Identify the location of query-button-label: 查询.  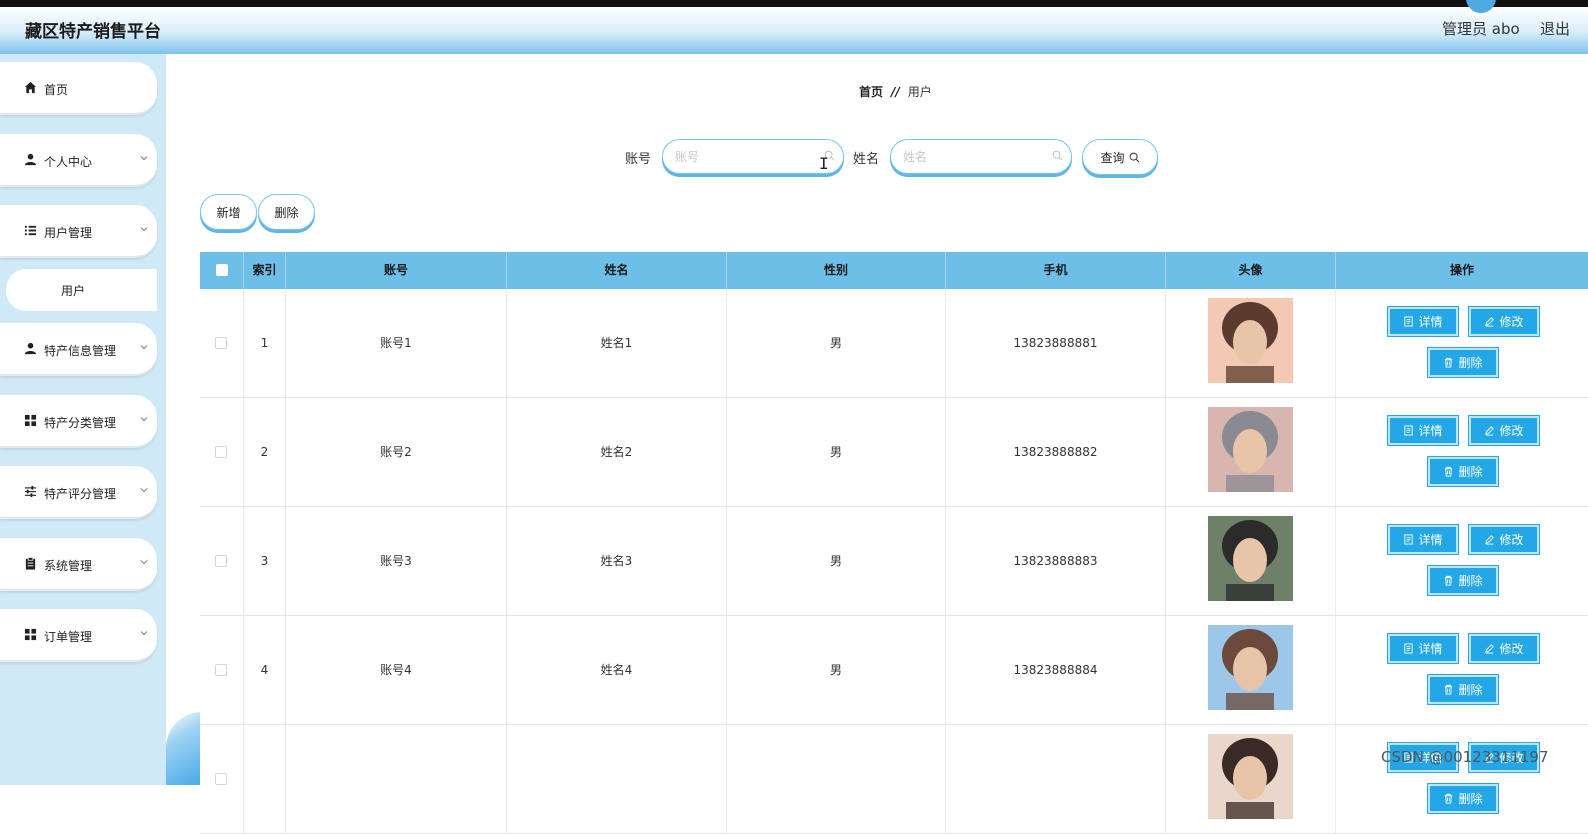
(1112, 157).